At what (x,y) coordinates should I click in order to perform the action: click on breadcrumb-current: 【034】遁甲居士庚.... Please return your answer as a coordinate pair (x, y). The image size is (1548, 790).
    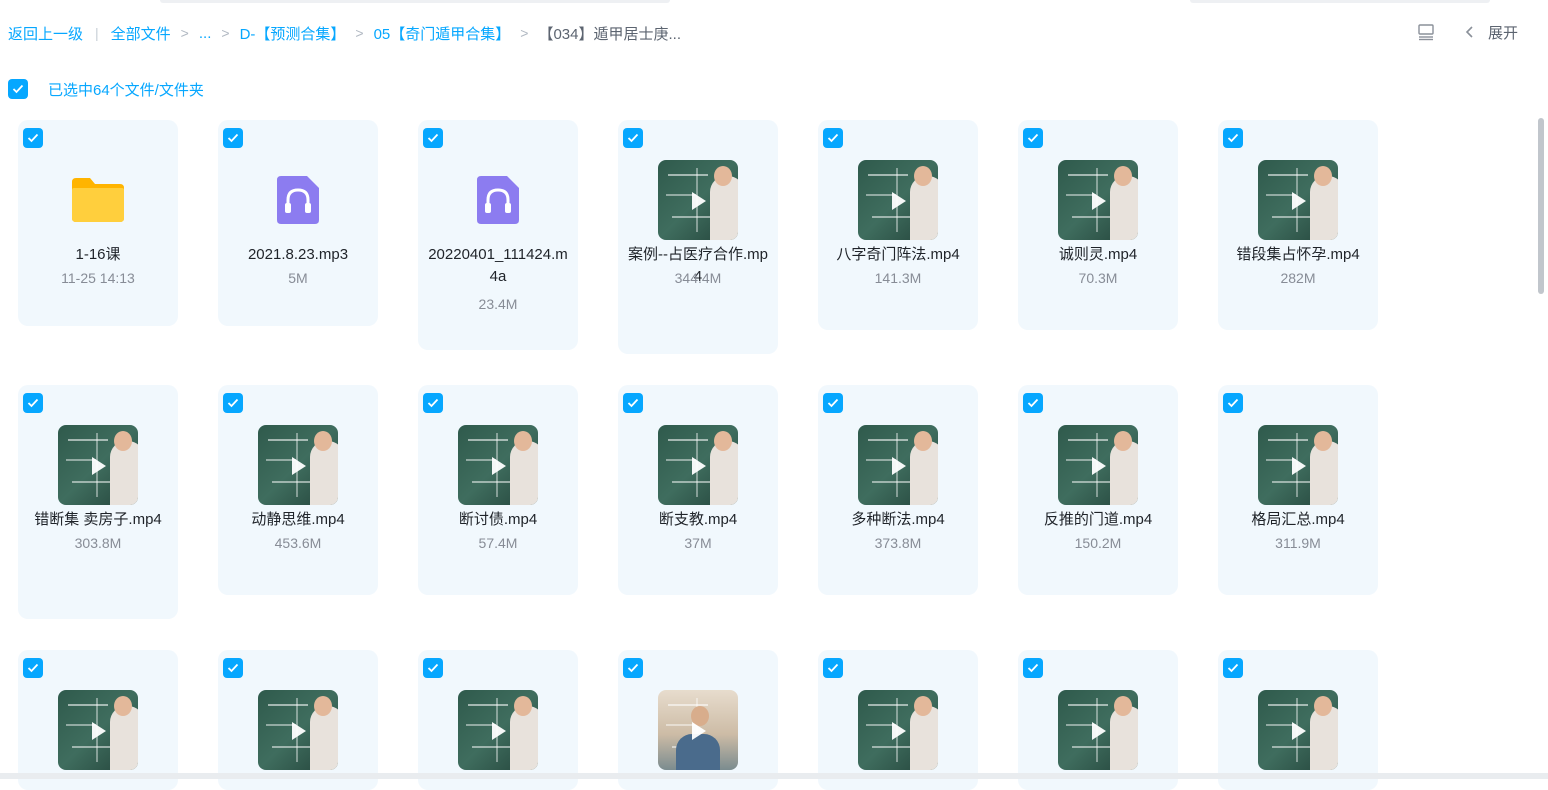
    Looking at the image, I should click on (609, 33).